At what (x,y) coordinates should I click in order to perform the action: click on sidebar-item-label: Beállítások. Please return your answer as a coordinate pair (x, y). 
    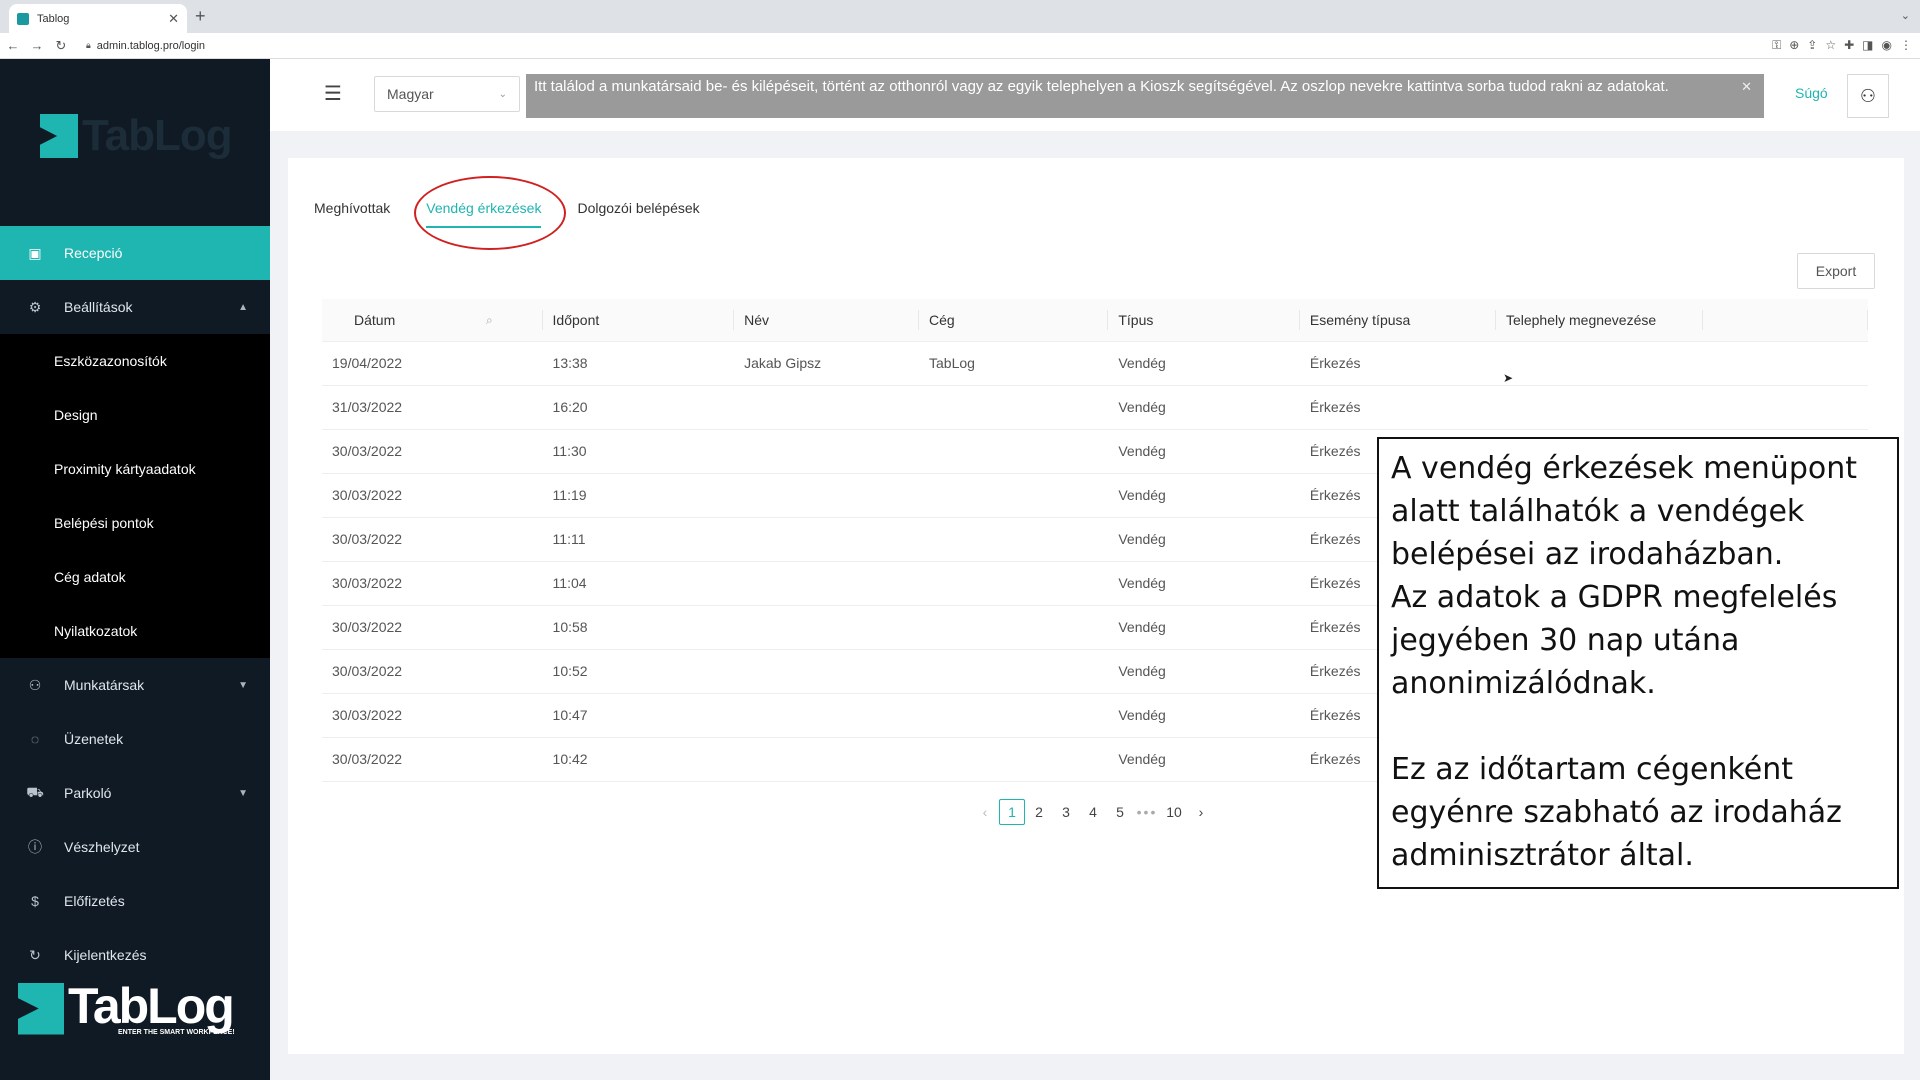
    Looking at the image, I should click on (98, 307).